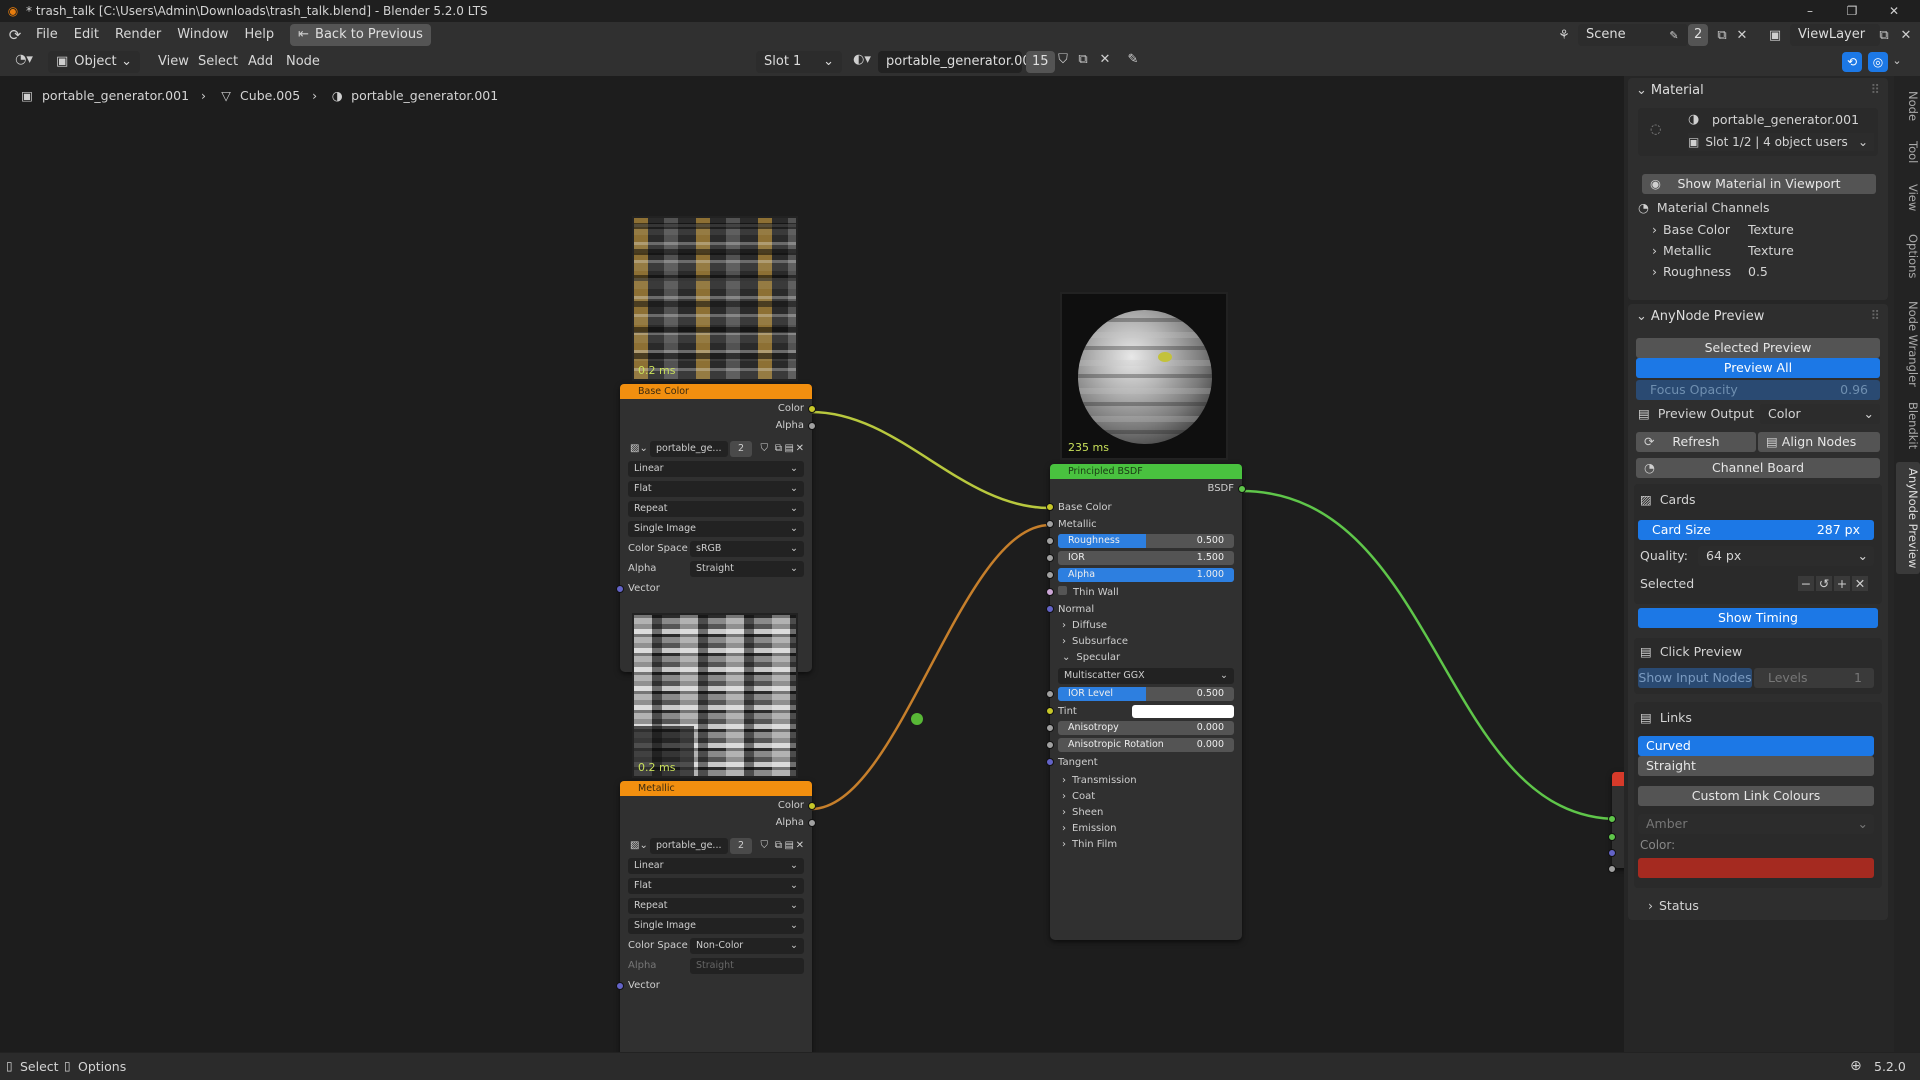 The height and width of the screenshot is (1080, 1920). I want to click on slot-dropdown: Slot 1 ⌄, so click(799, 62).